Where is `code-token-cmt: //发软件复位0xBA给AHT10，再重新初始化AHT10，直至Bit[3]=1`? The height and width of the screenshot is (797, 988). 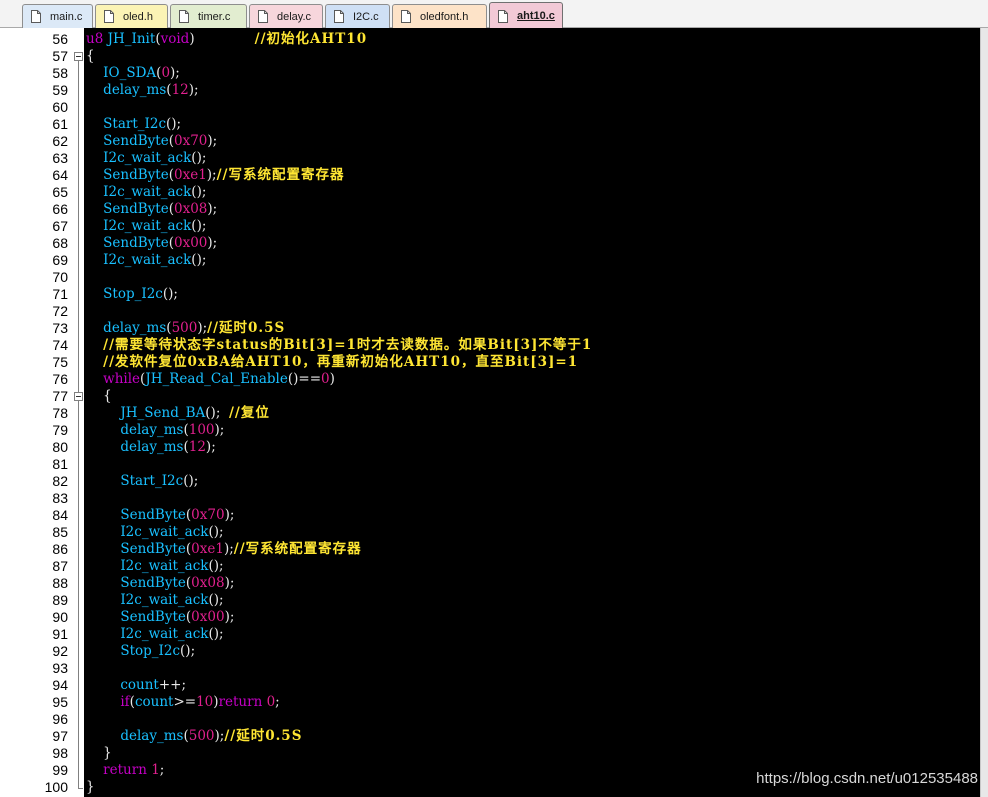 code-token-cmt: //发软件复位0xBA给AHT10，再重新初始化AHT10，直至Bit[3]=1 is located at coordinates (341, 362).